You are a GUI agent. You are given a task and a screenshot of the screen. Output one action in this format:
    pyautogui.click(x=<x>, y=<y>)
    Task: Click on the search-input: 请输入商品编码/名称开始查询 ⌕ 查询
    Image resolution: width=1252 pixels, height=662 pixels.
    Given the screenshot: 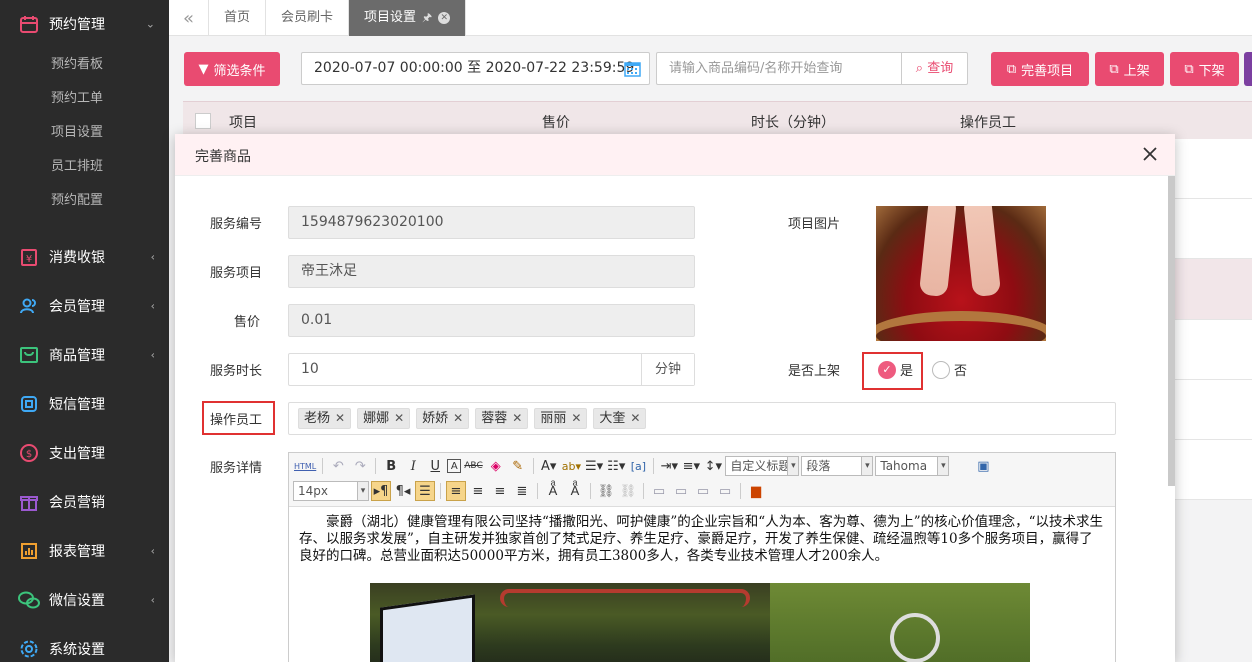 What is the action you would take?
    pyautogui.click(x=812, y=68)
    